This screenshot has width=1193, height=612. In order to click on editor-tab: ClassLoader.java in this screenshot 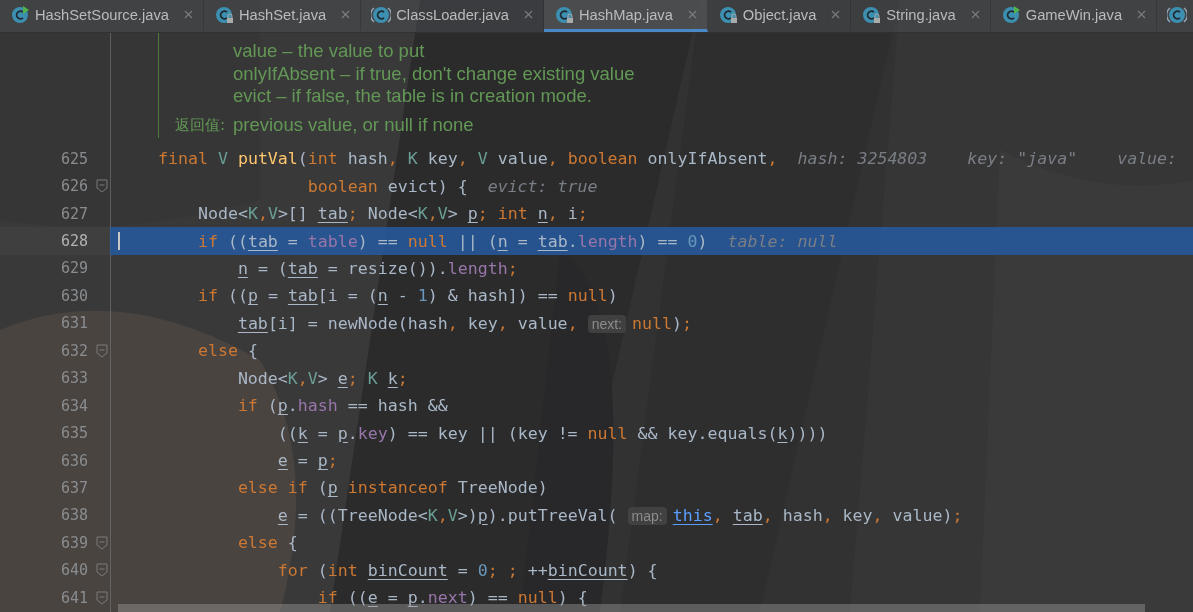, I will do `click(452, 16)`.